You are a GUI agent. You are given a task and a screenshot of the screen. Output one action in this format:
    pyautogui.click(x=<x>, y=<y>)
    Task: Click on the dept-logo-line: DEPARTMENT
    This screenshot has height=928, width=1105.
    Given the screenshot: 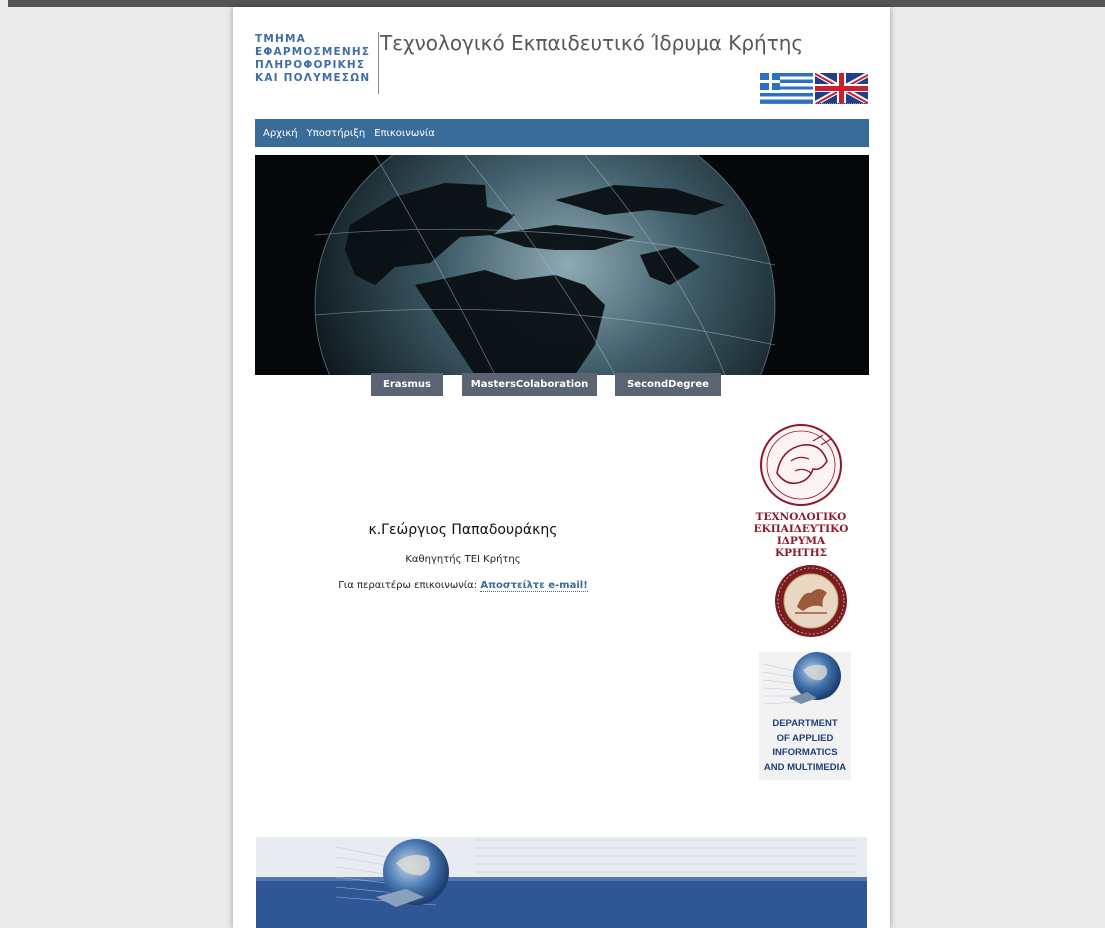 What is the action you would take?
    pyautogui.click(x=805, y=723)
    